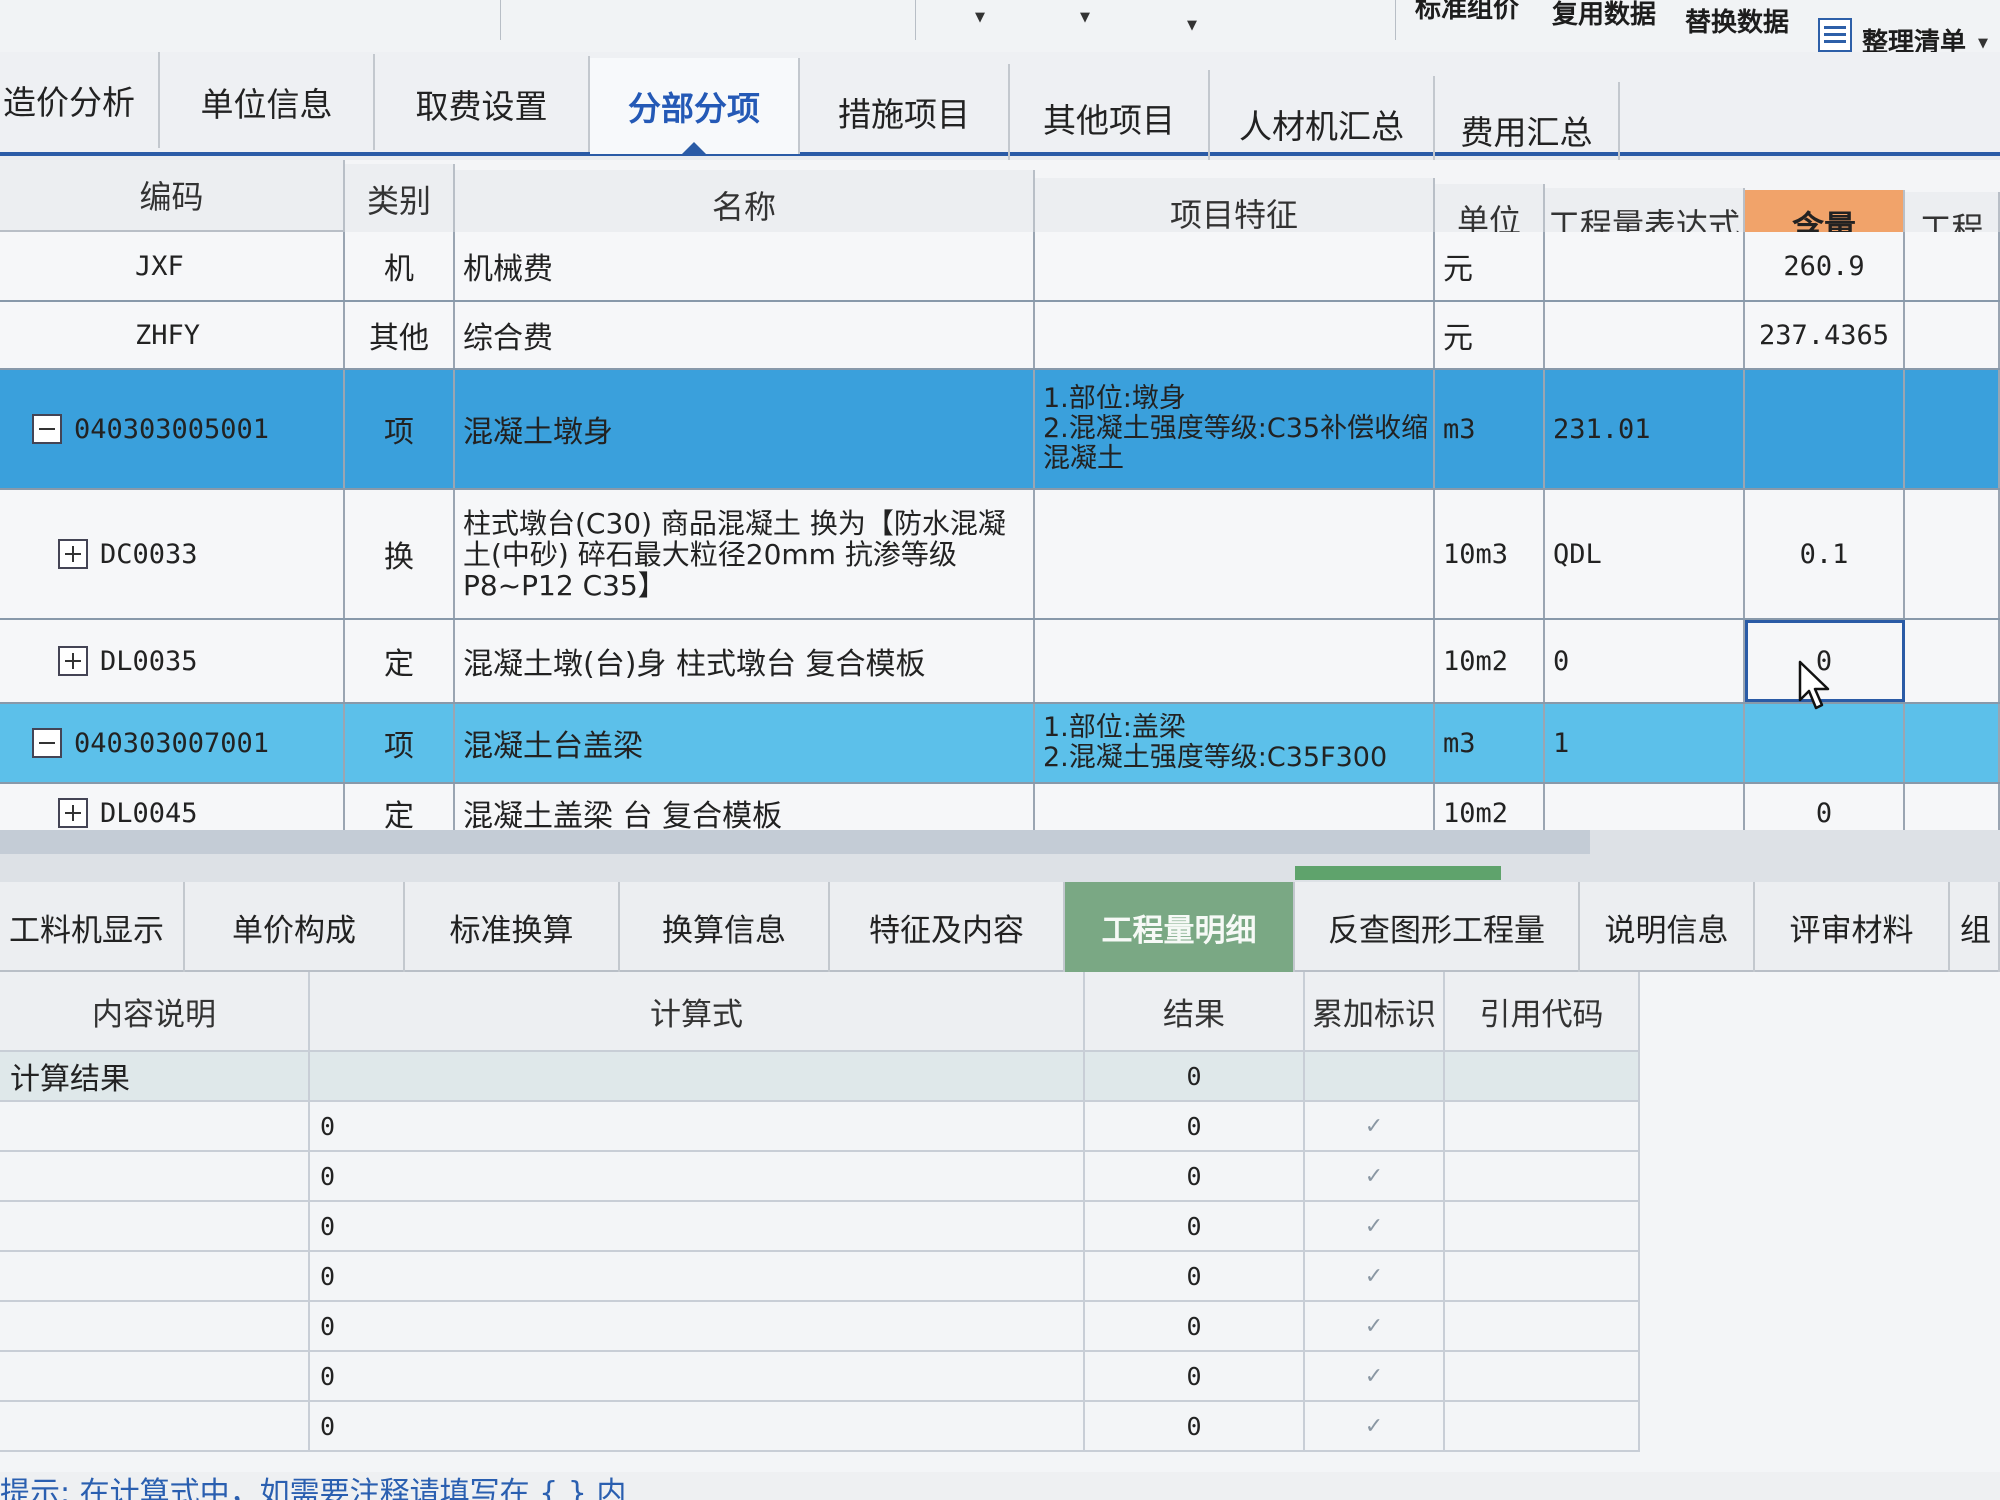 The height and width of the screenshot is (1500, 2000). Describe the element at coordinates (155, 1012) in the screenshot. I see `column-header-description: 内容说明` at that location.